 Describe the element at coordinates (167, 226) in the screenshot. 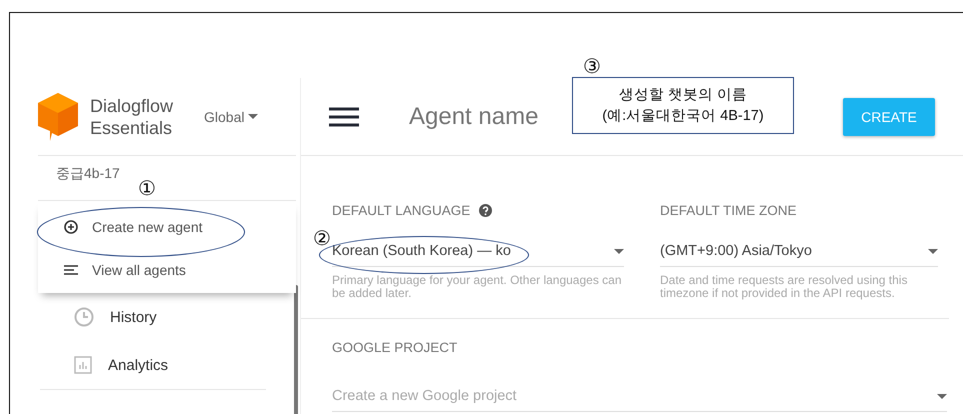

I see `menu-item: Create new agent` at that location.